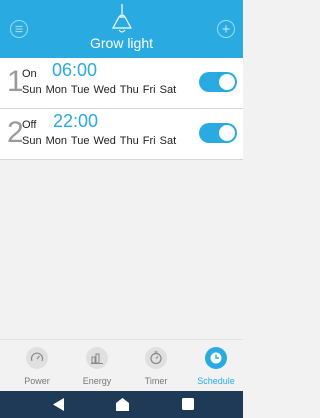  I want to click on tab-schedule: Schedule, so click(216, 366).